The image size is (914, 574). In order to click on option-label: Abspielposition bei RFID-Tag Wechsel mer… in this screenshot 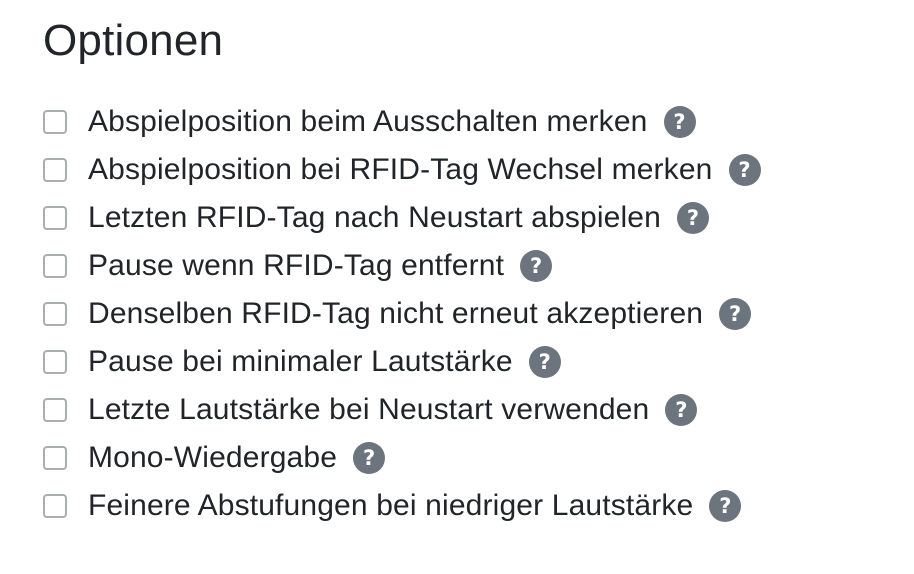, I will do `click(400, 170)`.